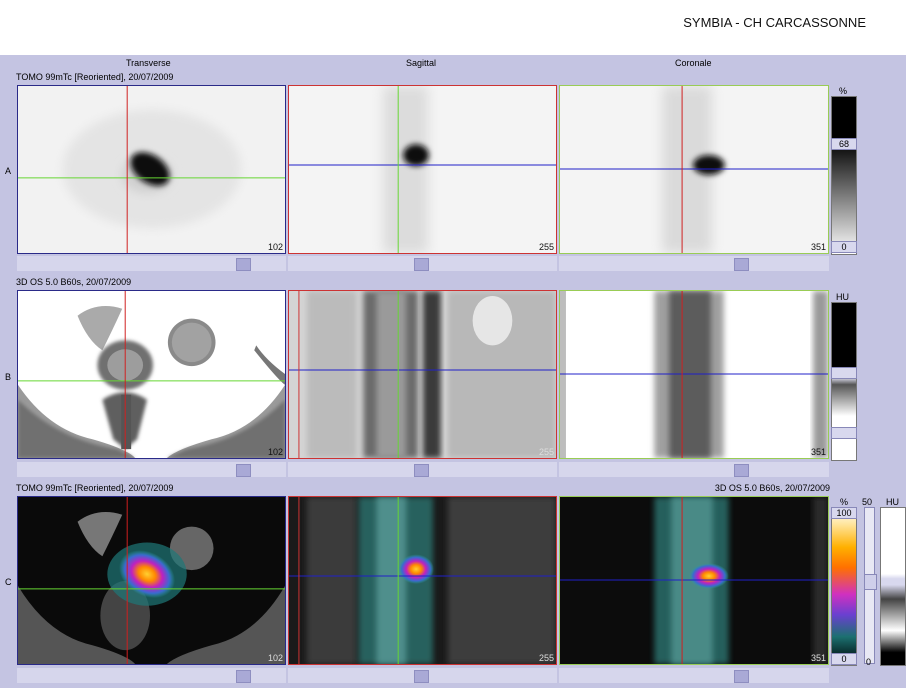 The image size is (906, 688). What do you see at coordinates (422, 580) in the screenshot?
I see `fusion-sagittal-viewport: 255` at bounding box center [422, 580].